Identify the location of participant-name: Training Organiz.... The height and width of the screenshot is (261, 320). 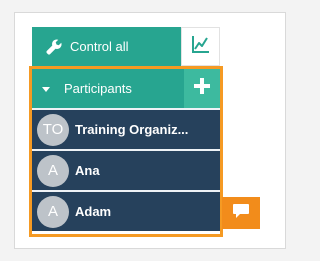
(132, 129).